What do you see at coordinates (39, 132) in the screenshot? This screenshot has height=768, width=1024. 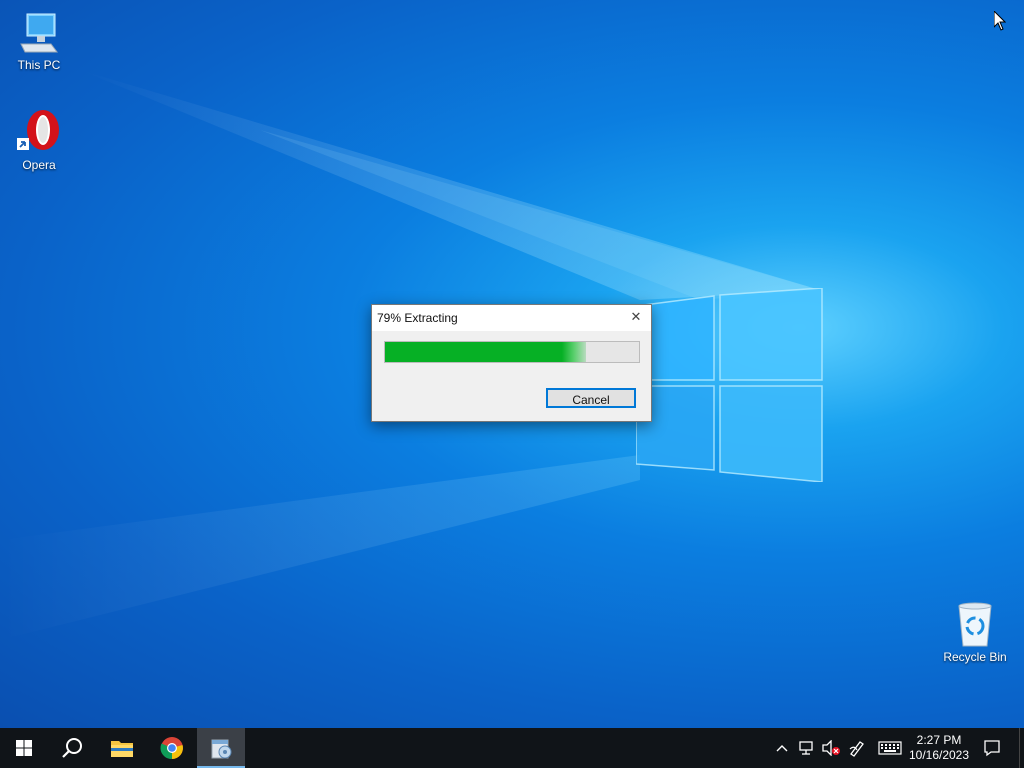 I see `opera-icon` at bounding box center [39, 132].